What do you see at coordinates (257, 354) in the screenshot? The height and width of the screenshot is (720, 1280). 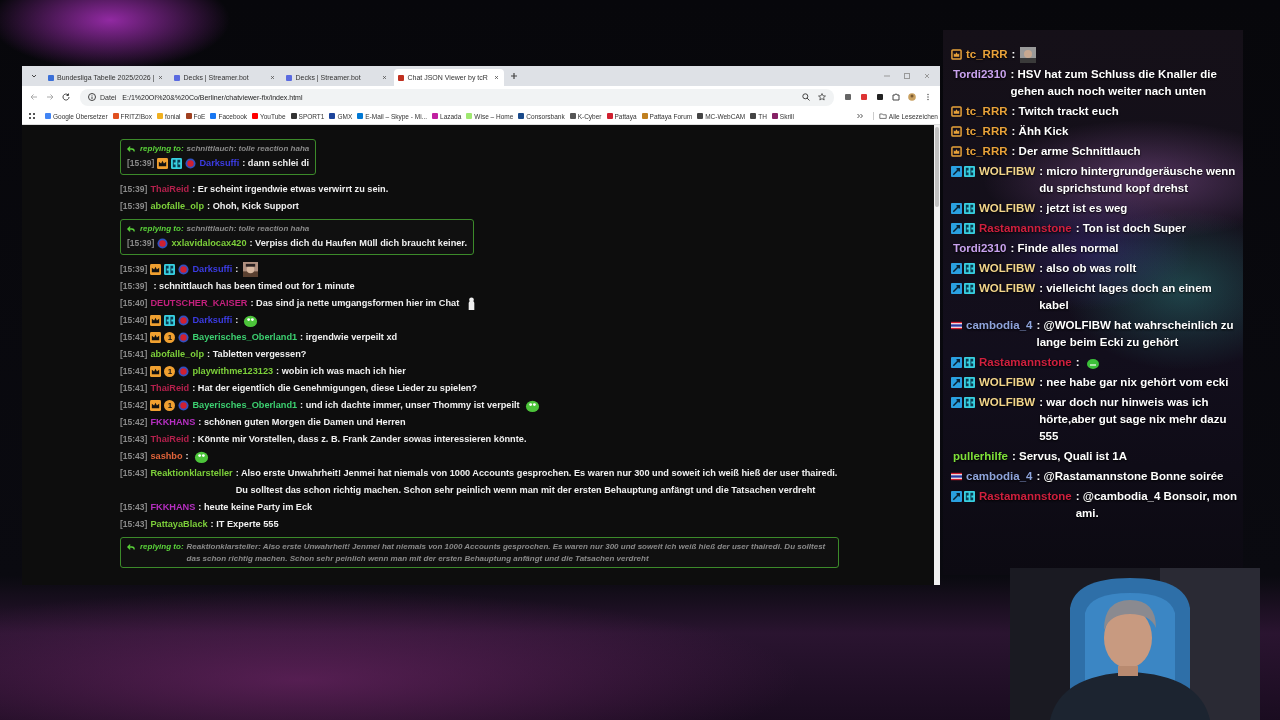 I see `message-text: : Tabletten vergessen?` at bounding box center [257, 354].